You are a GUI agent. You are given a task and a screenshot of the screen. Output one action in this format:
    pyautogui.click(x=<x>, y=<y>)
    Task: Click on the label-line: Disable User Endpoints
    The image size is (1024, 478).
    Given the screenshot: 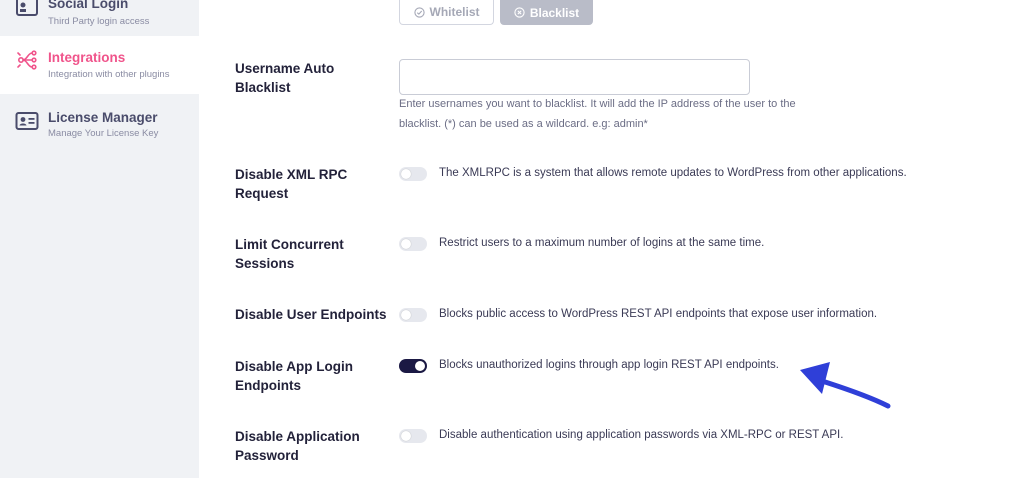 What is the action you would take?
    pyautogui.click(x=311, y=314)
    